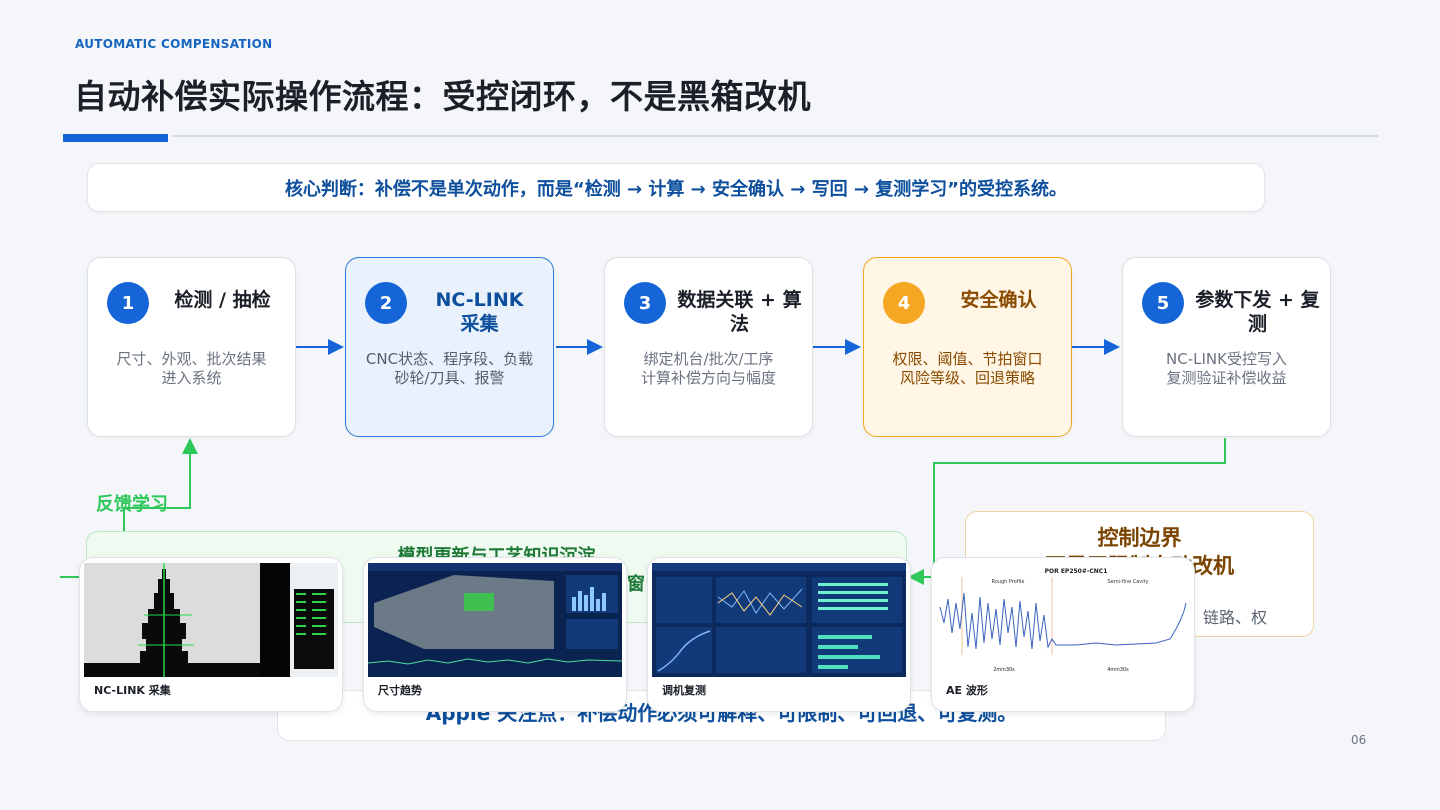 The height and width of the screenshot is (810, 1440). What do you see at coordinates (1118, 670) in the screenshot?
I see `ae-time-right: 4min30s` at bounding box center [1118, 670].